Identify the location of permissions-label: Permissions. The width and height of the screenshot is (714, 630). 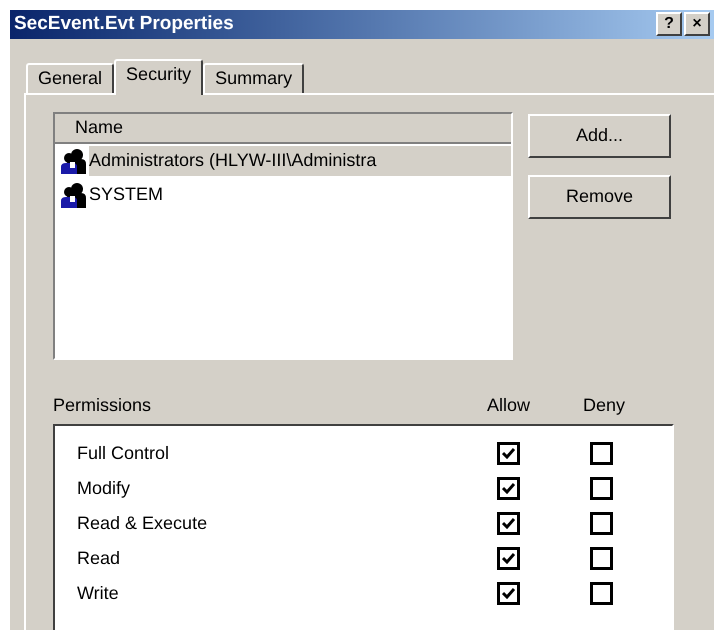
(102, 405).